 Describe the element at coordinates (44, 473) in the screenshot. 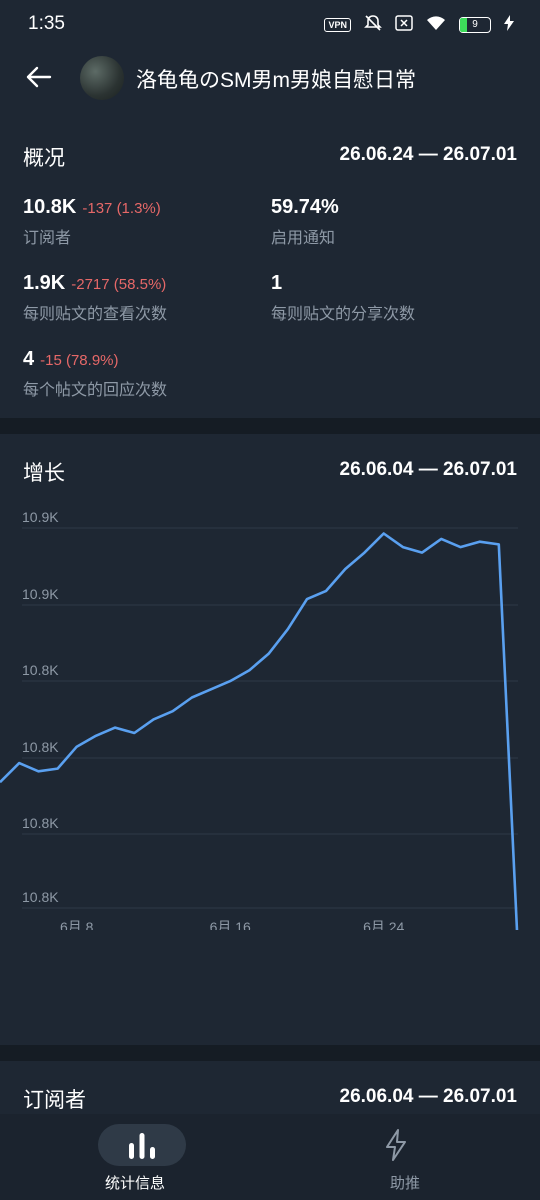

I see `growth-title: 增长` at that location.